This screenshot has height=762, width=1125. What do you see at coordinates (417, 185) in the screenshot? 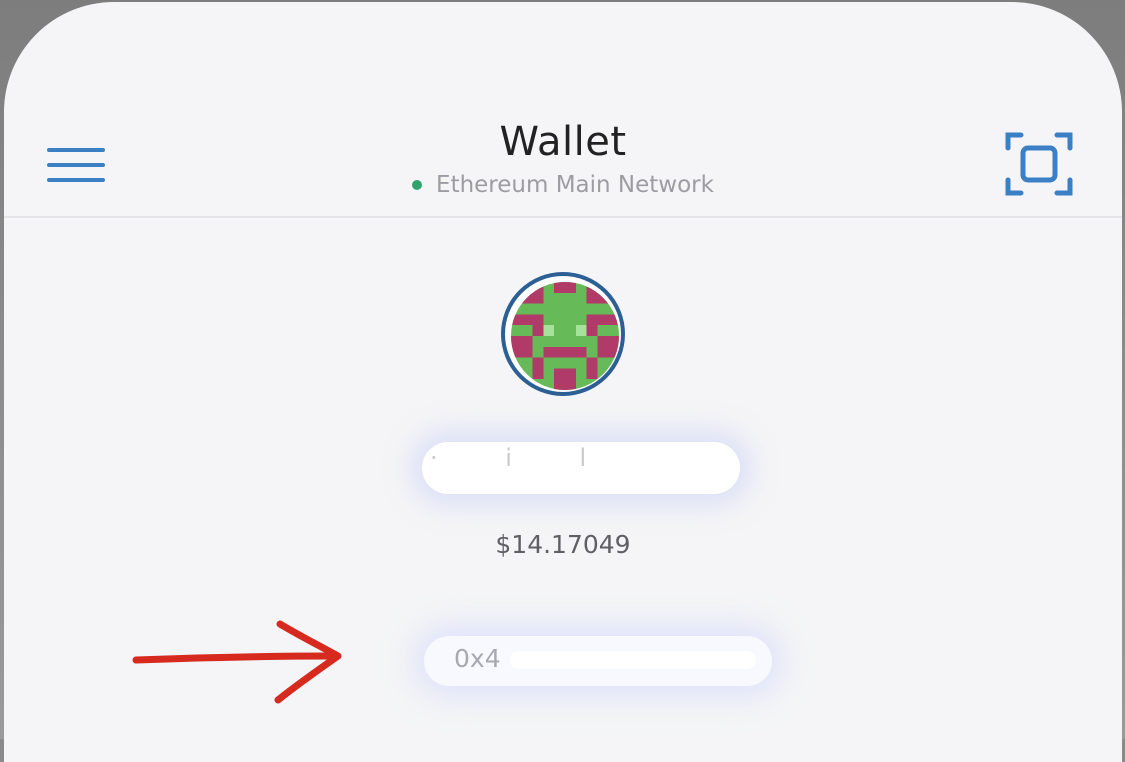
I see `network-status-dot-icon` at bounding box center [417, 185].